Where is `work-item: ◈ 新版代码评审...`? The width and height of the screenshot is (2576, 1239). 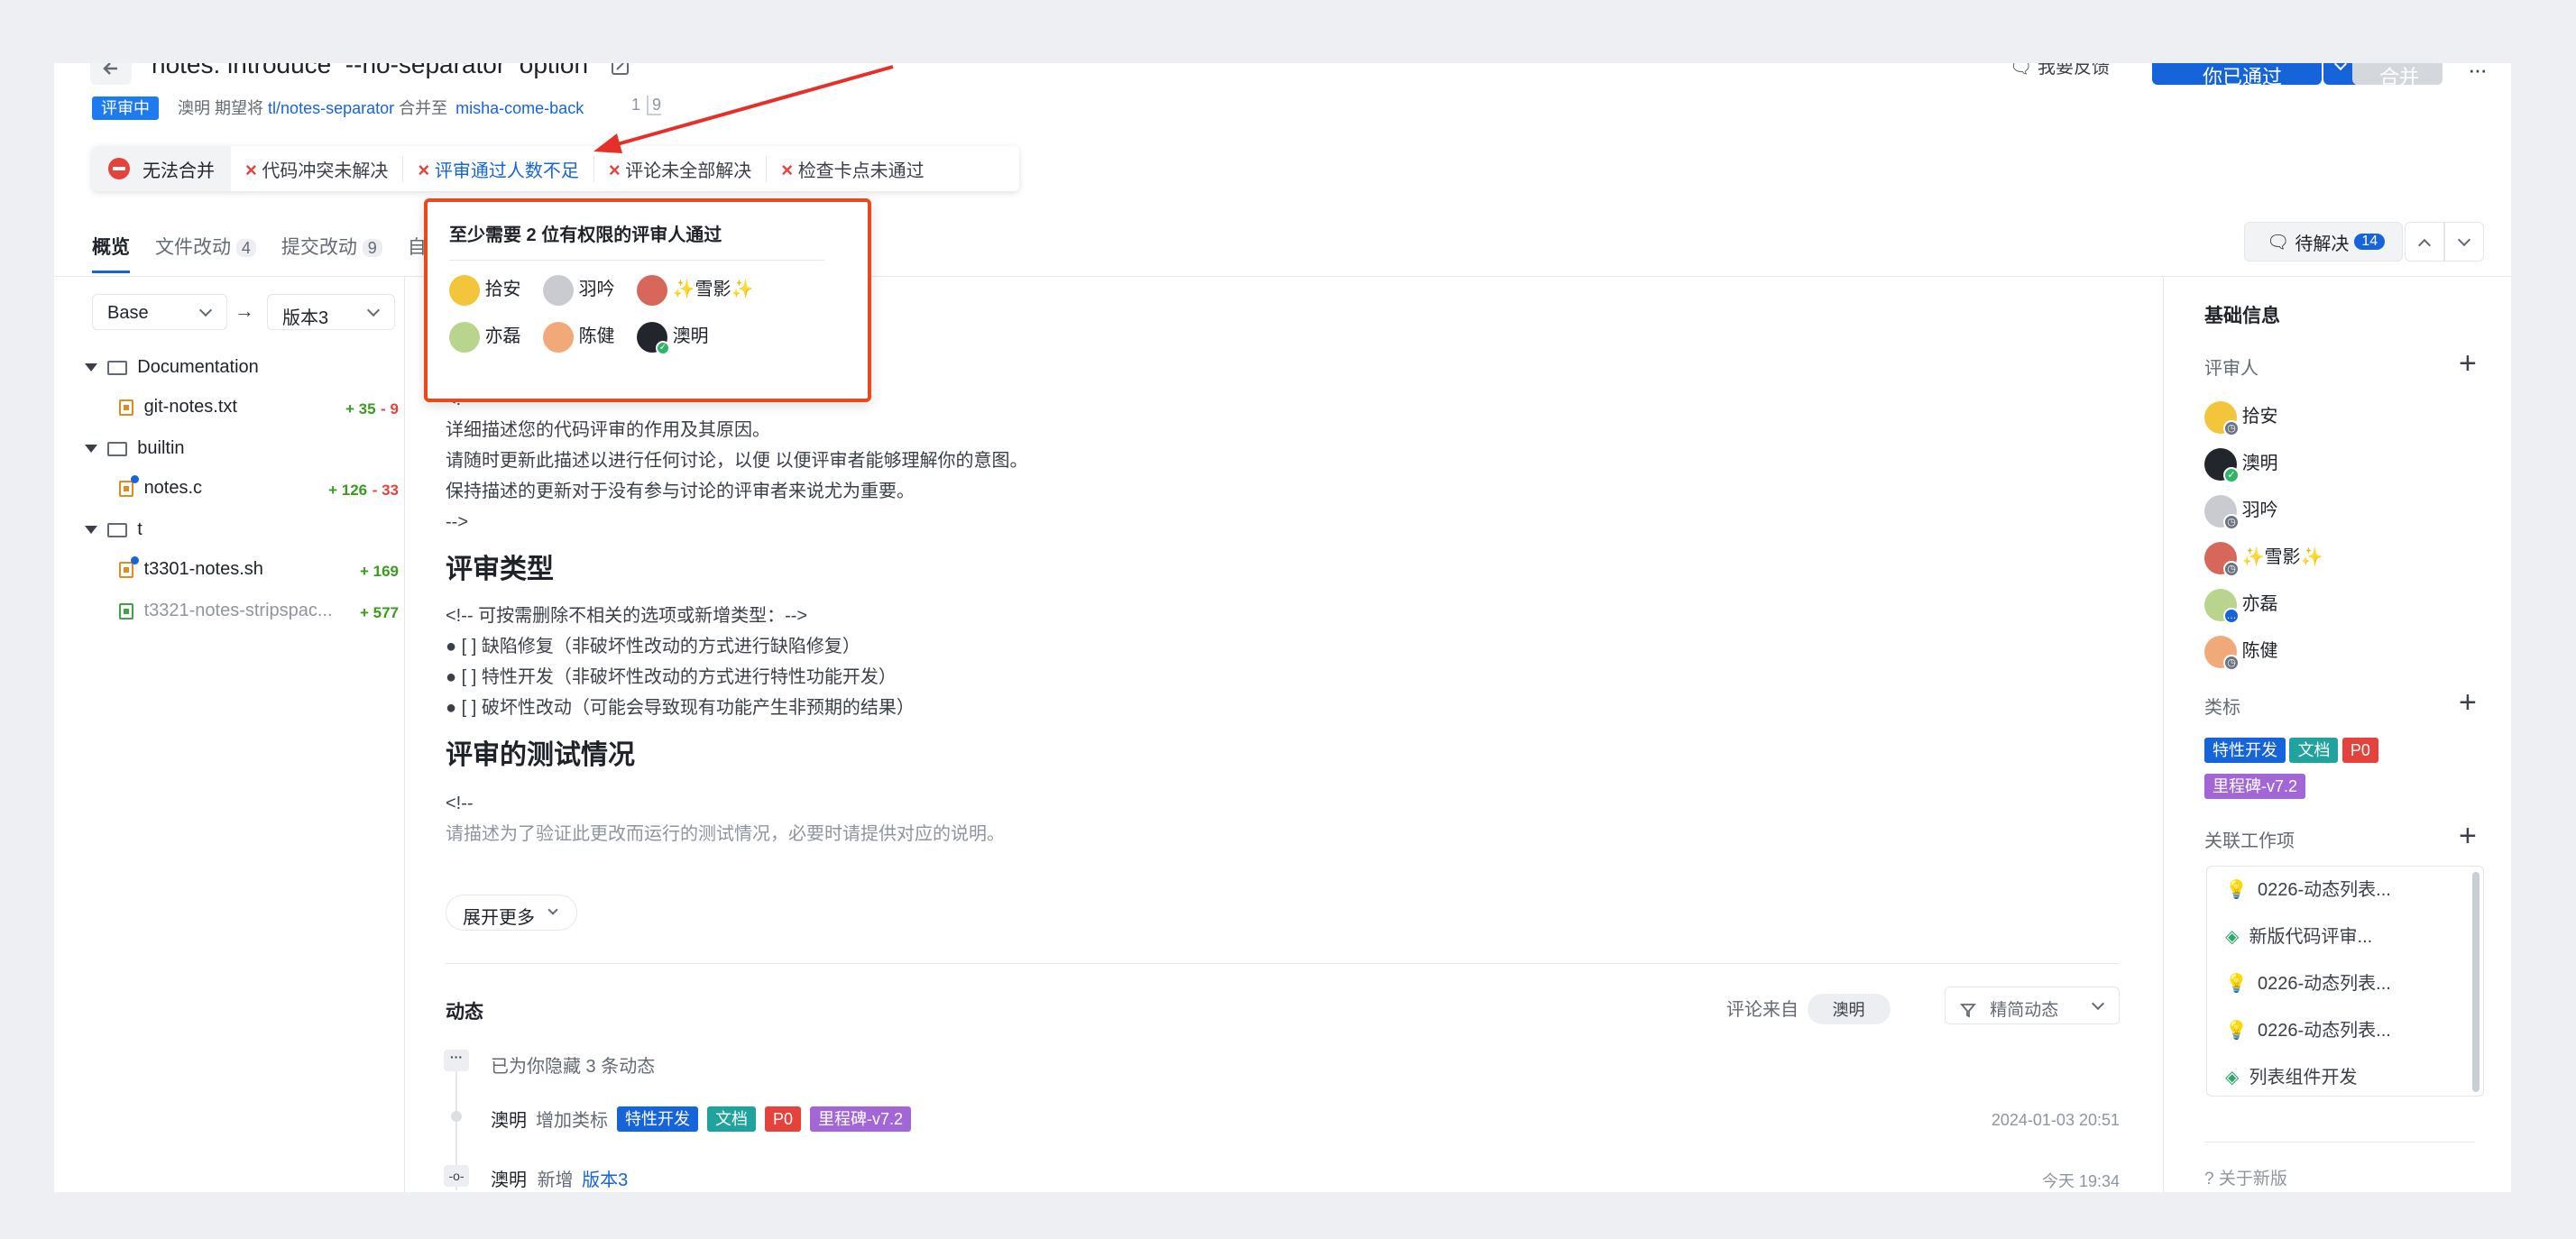 work-item: ◈ 新版代码评审... is located at coordinates (2345, 943).